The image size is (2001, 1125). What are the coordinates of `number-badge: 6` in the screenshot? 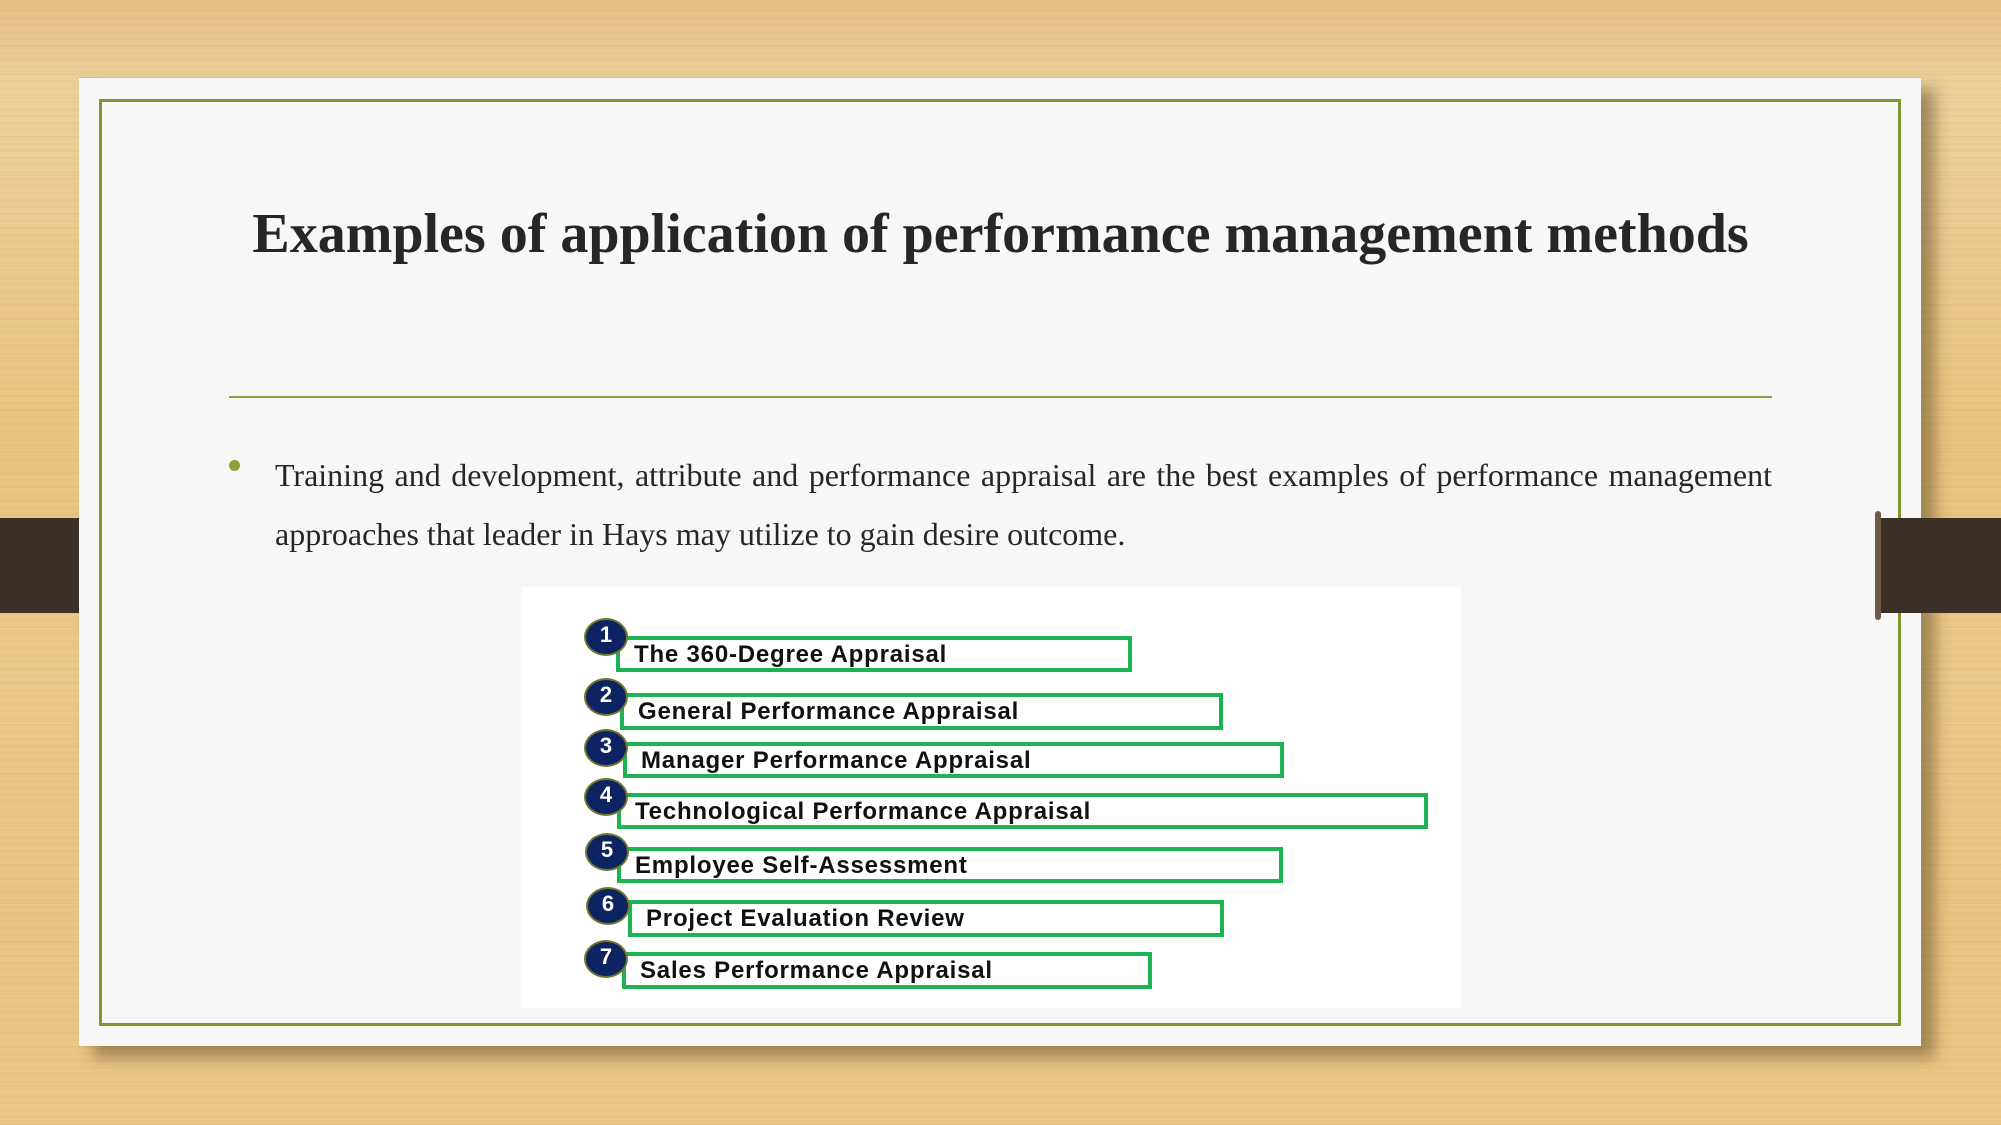 It's located at (608, 906).